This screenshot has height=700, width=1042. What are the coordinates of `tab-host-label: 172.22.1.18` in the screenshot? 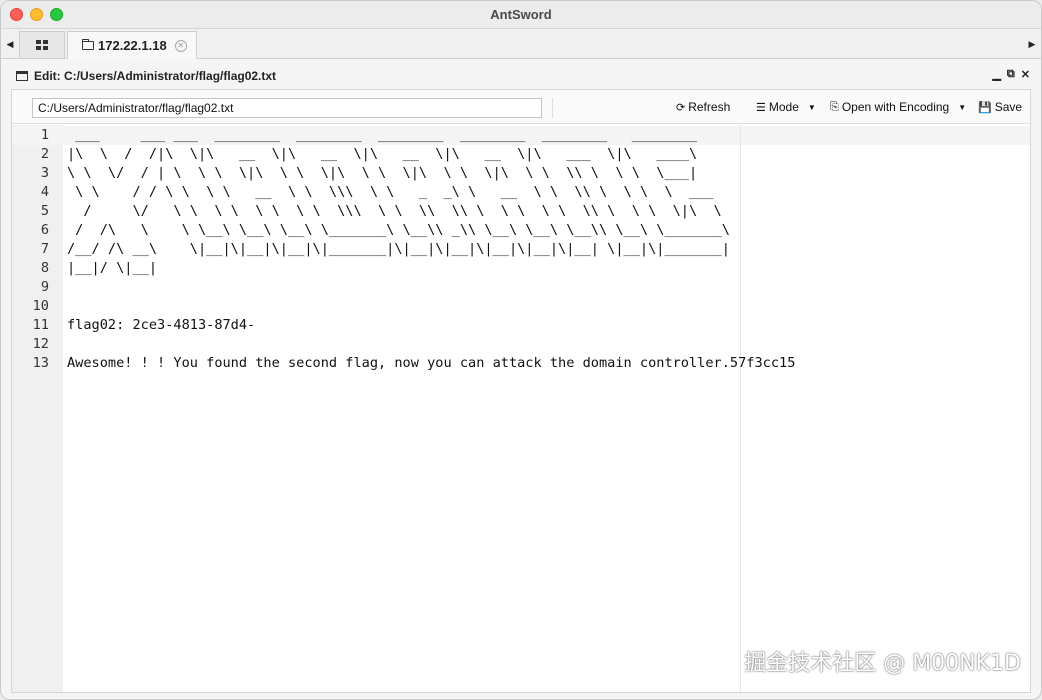 It's located at (132, 45).